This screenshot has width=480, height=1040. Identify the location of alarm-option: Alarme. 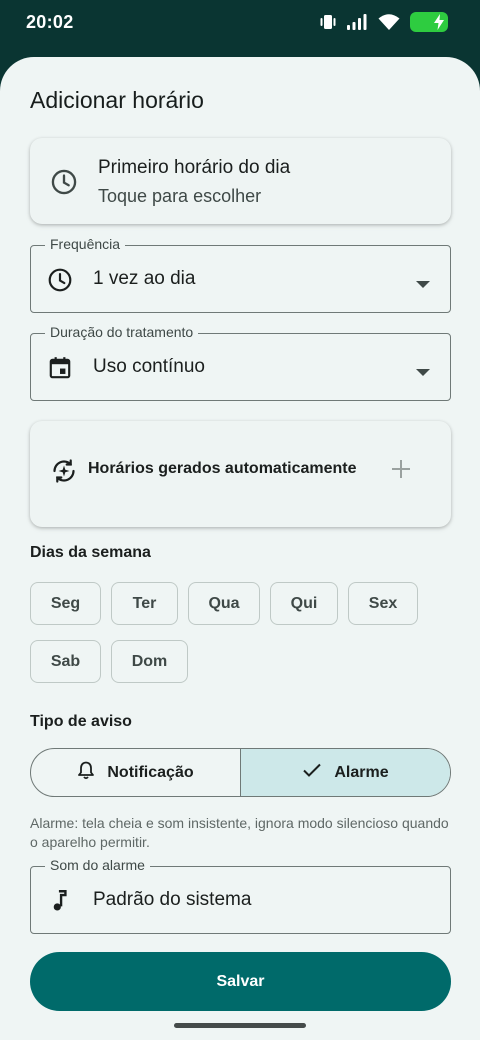
(345, 772).